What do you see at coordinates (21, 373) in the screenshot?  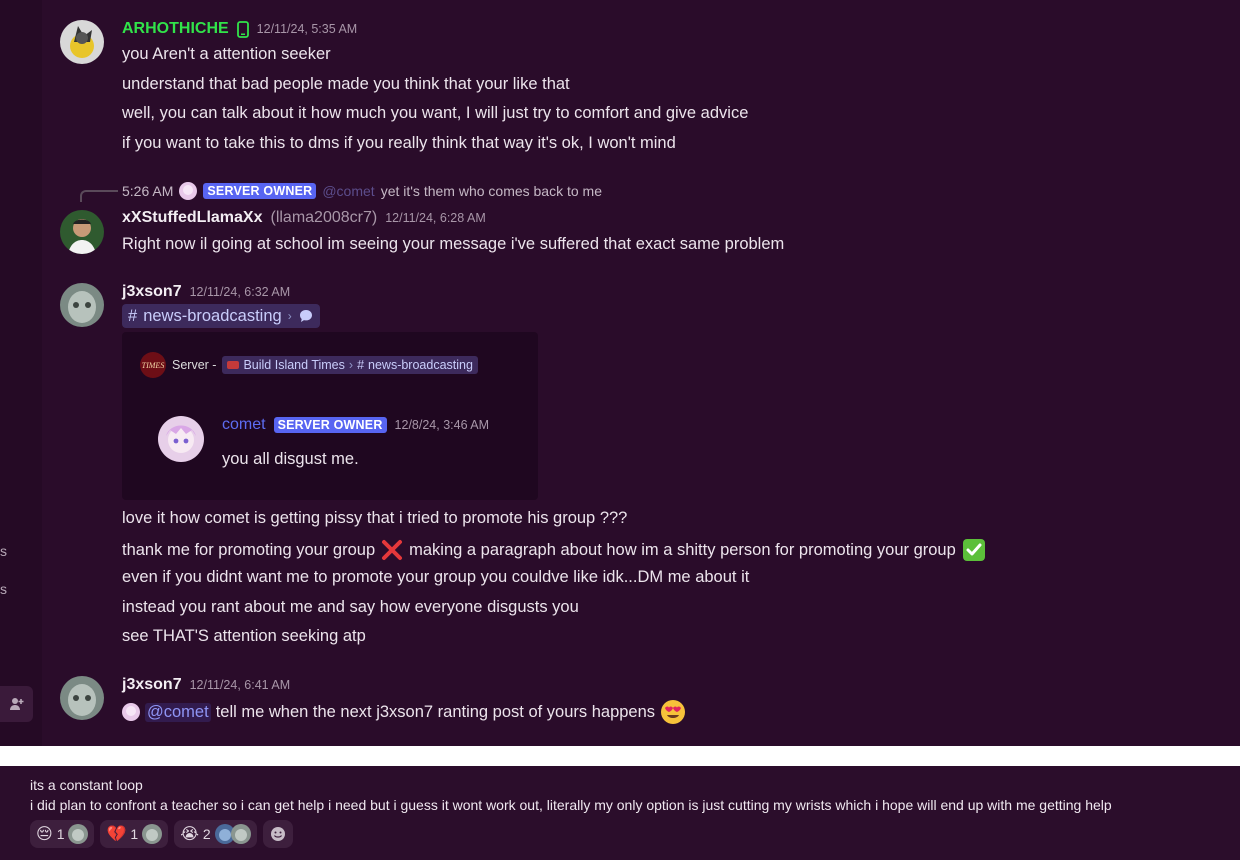 I see `server-sidebar: s s` at bounding box center [21, 373].